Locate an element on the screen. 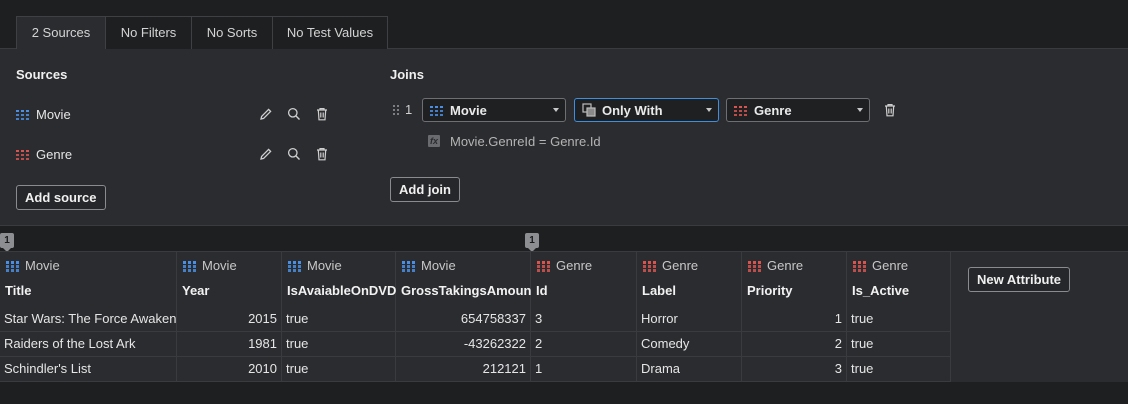 The height and width of the screenshot is (404, 1128). join-index: 1 is located at coordinates (409, 109).